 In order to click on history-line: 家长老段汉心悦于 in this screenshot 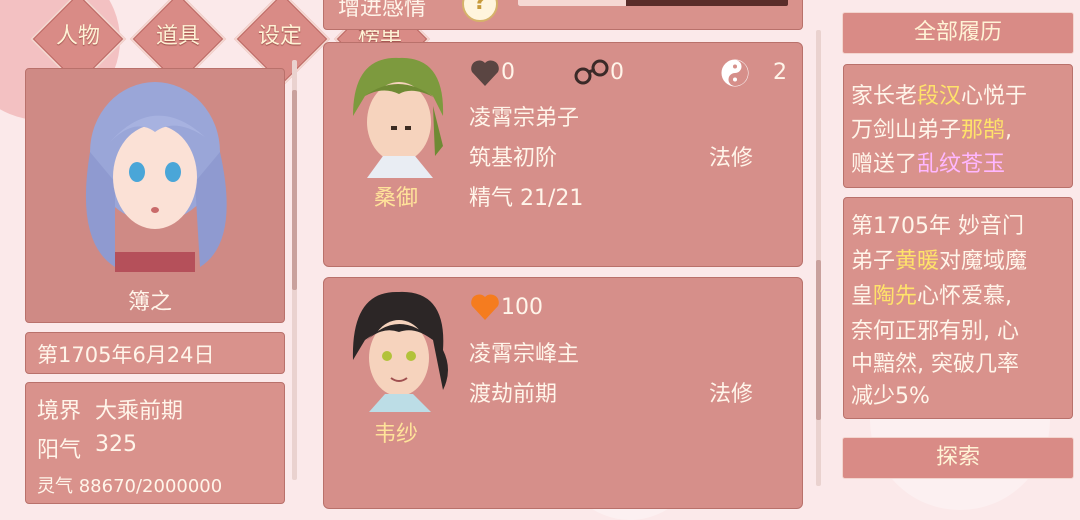, I will do `click(939, 96)`.